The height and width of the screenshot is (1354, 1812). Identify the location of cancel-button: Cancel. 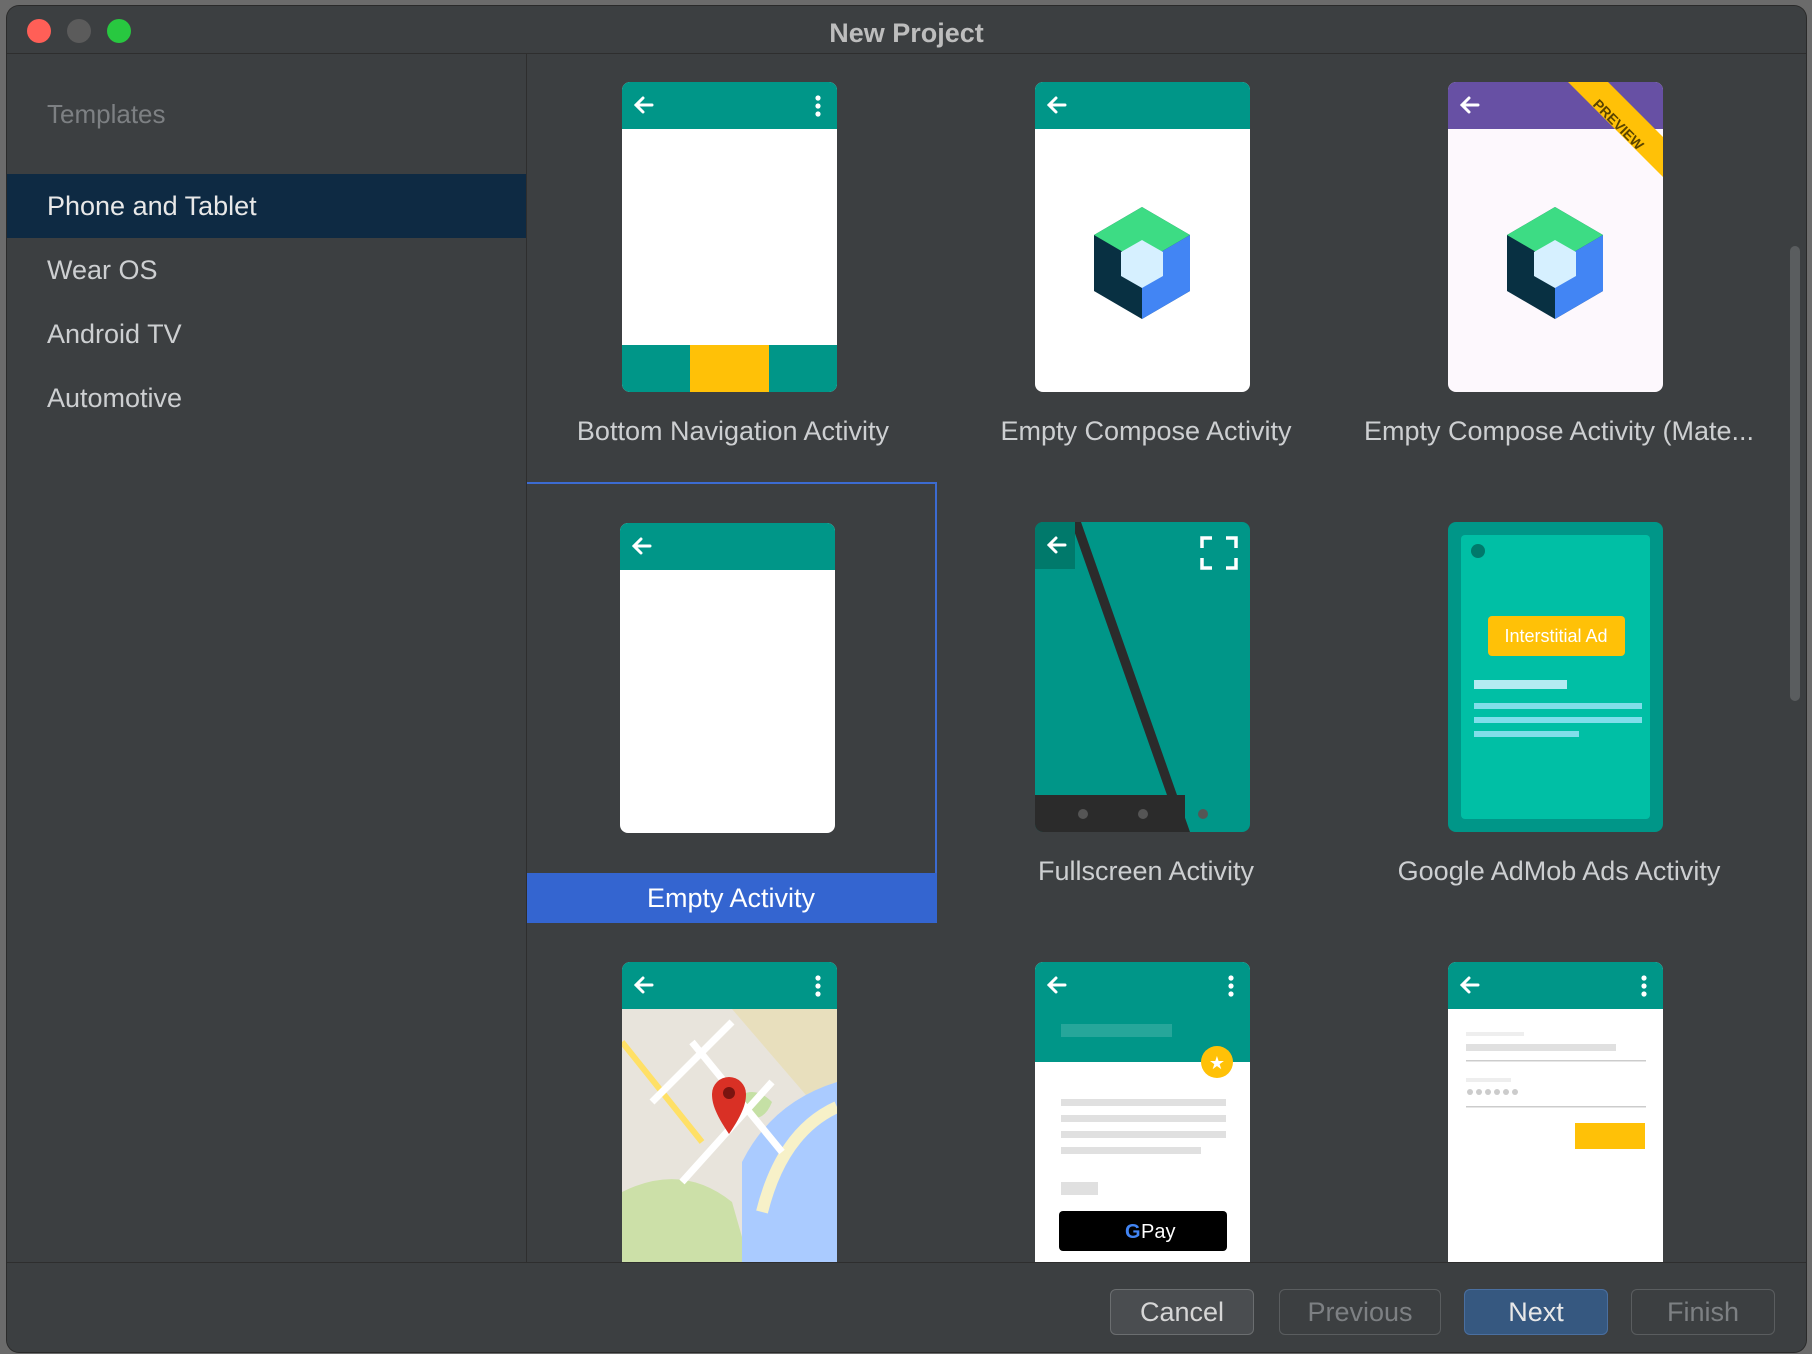
(1182, 1312).